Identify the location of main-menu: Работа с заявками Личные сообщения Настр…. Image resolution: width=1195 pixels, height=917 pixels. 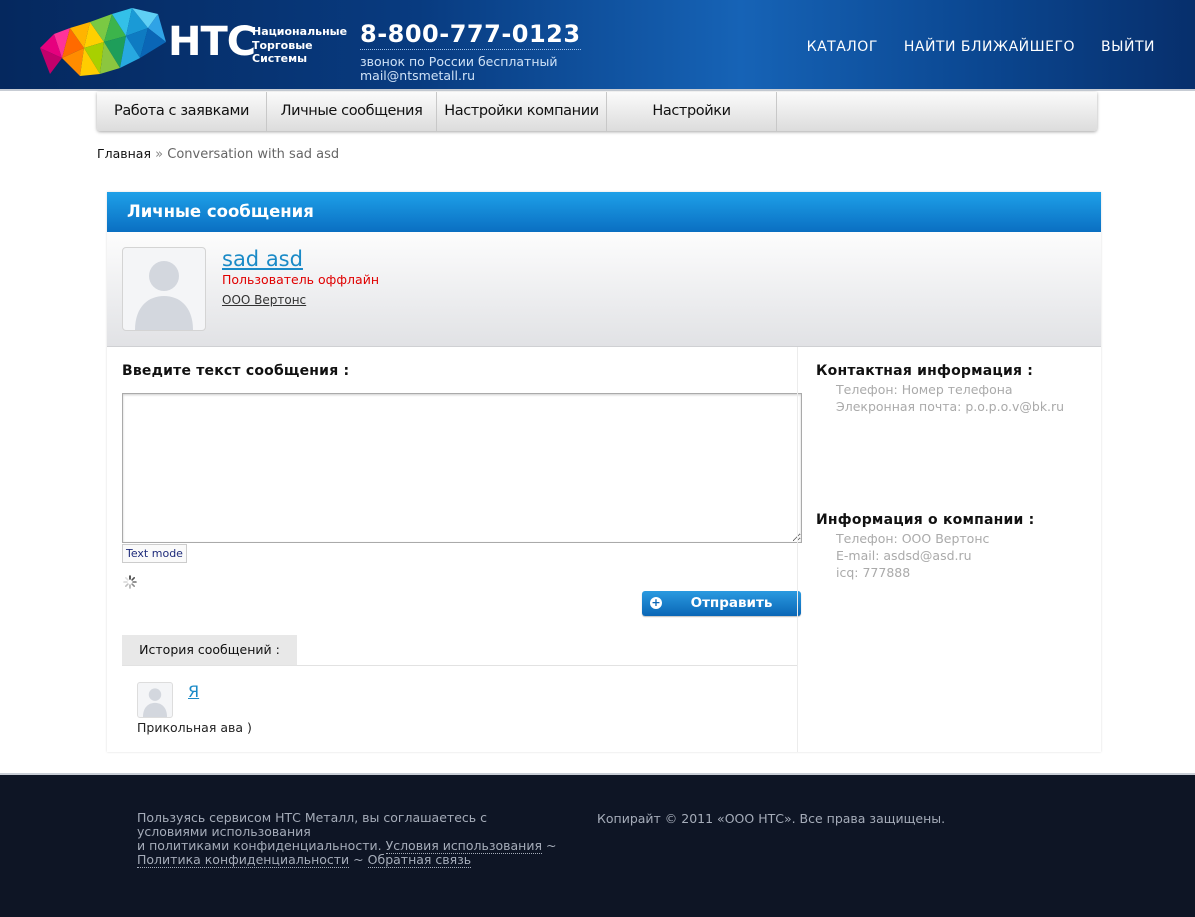
(597, 111).